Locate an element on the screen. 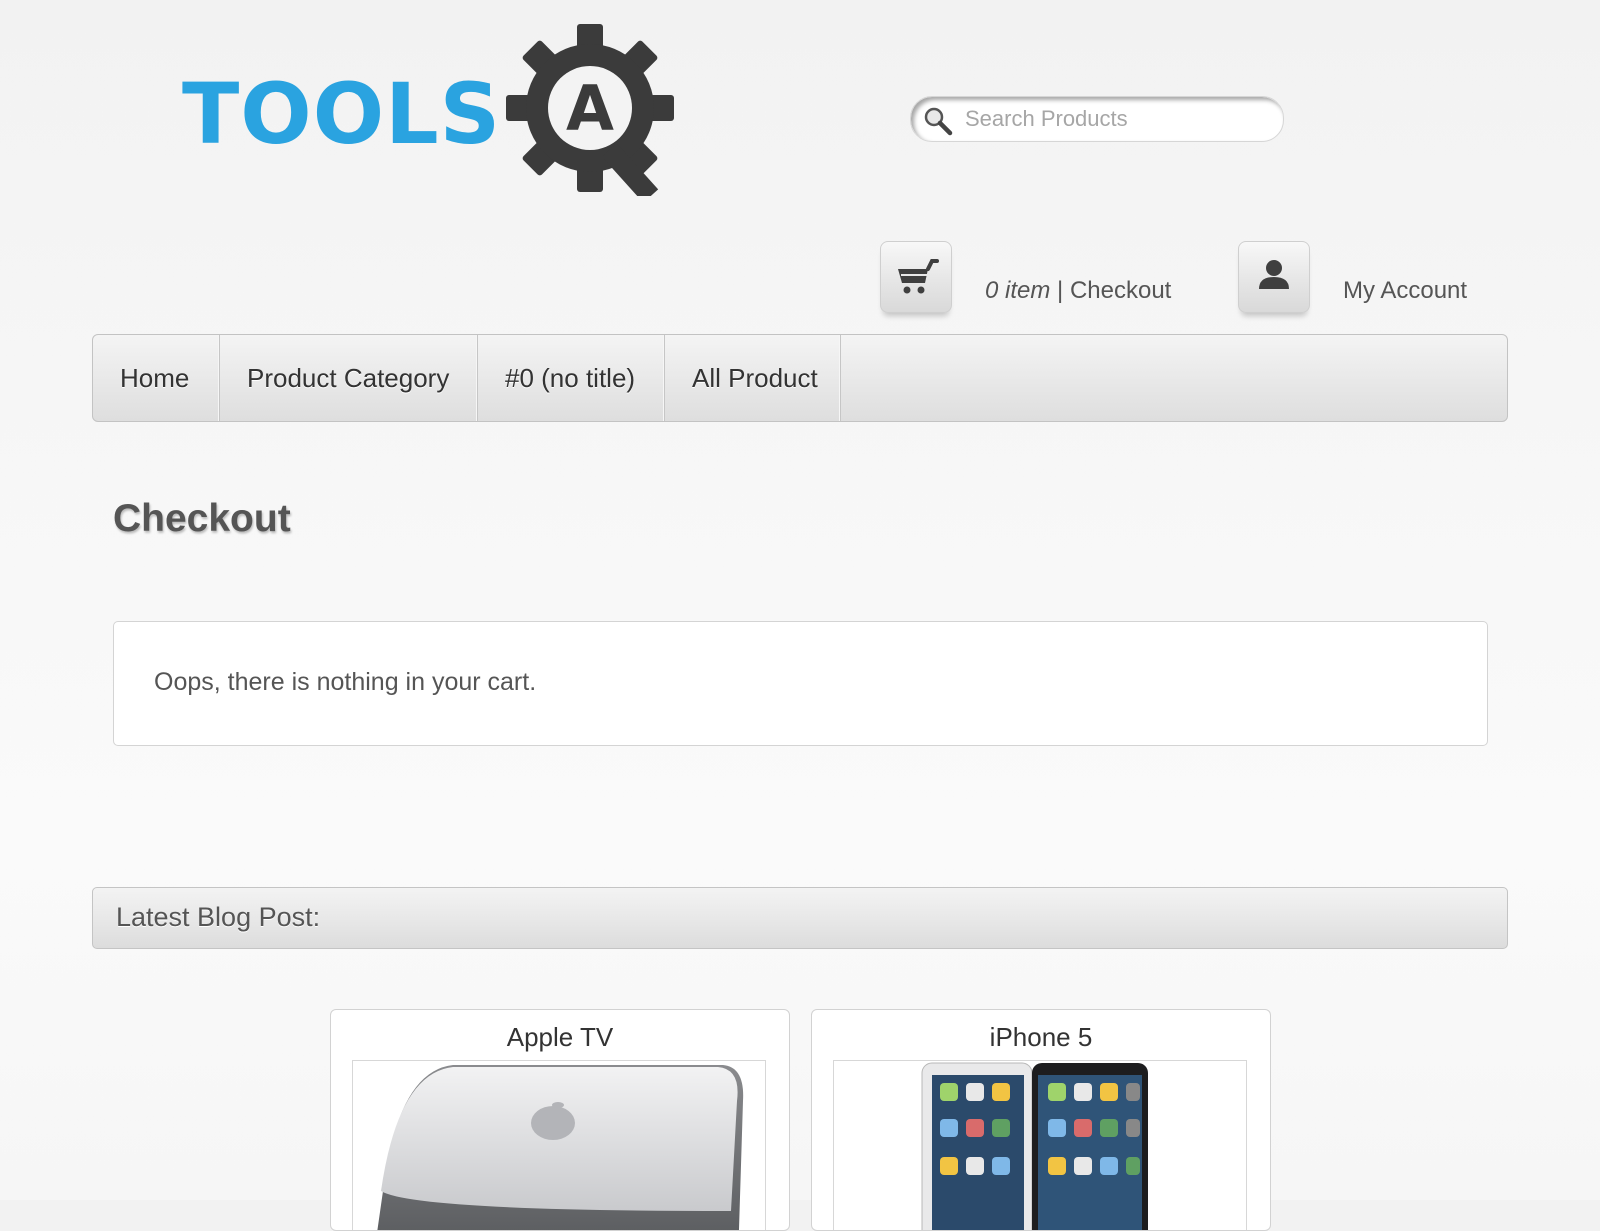 The image size is (1600, 1231). cart-count: 0 item is located at coordinates (1017, 290).